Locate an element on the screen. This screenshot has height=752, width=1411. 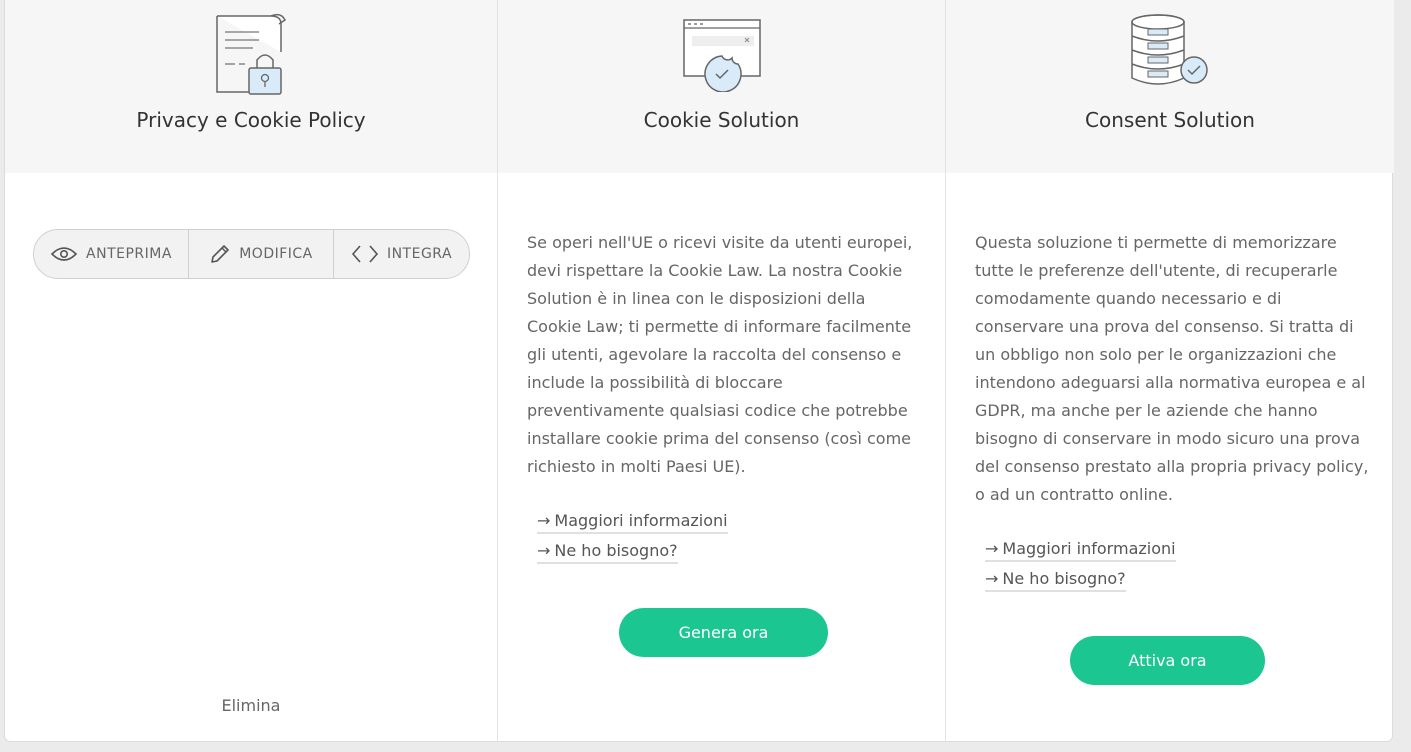
pencil-icon is located at coordinates (220, 254).